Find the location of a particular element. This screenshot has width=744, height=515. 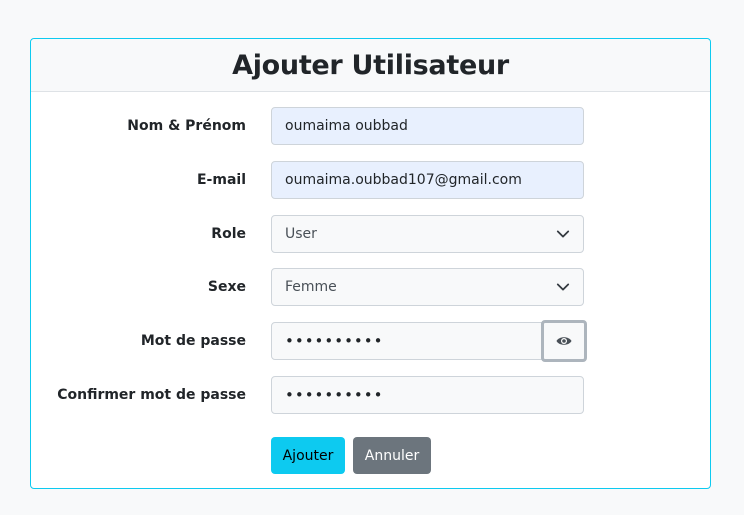

email-input: oumaima.oubbad107@gmail.com is located at coordinates (427, 180).